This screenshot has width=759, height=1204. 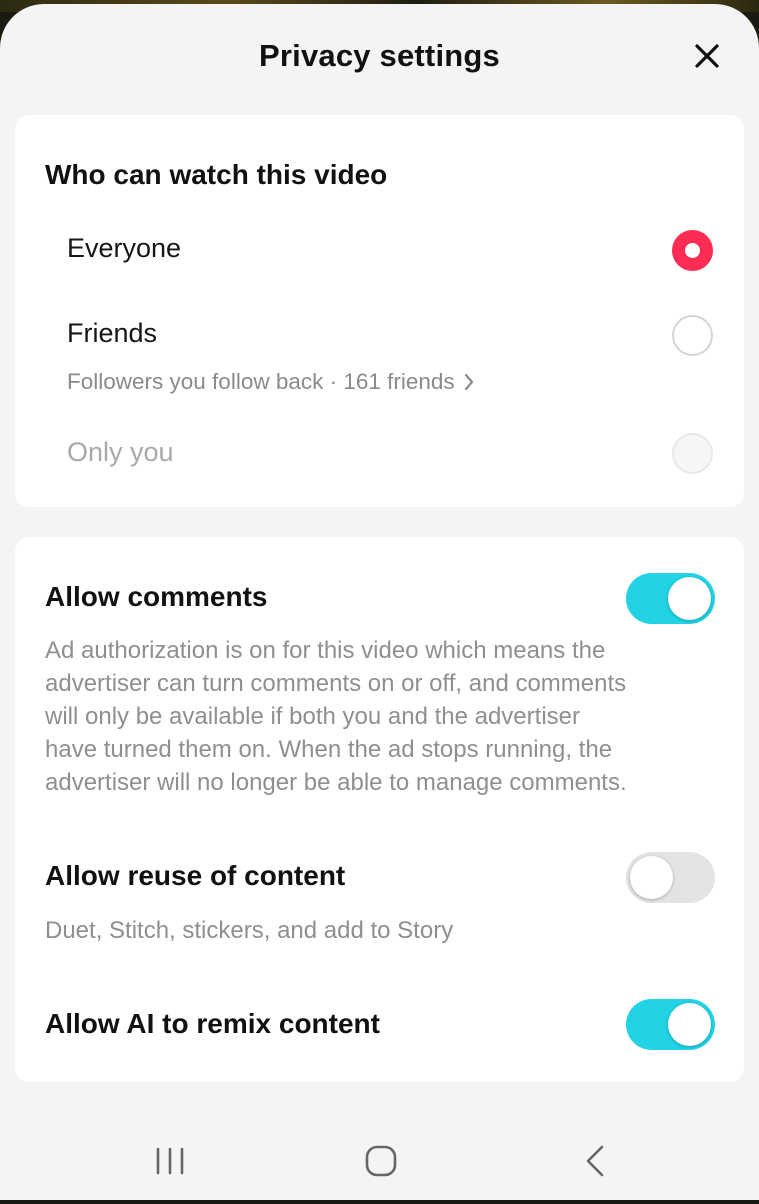 I want to click on home-button, so click(x=381, y=1161).